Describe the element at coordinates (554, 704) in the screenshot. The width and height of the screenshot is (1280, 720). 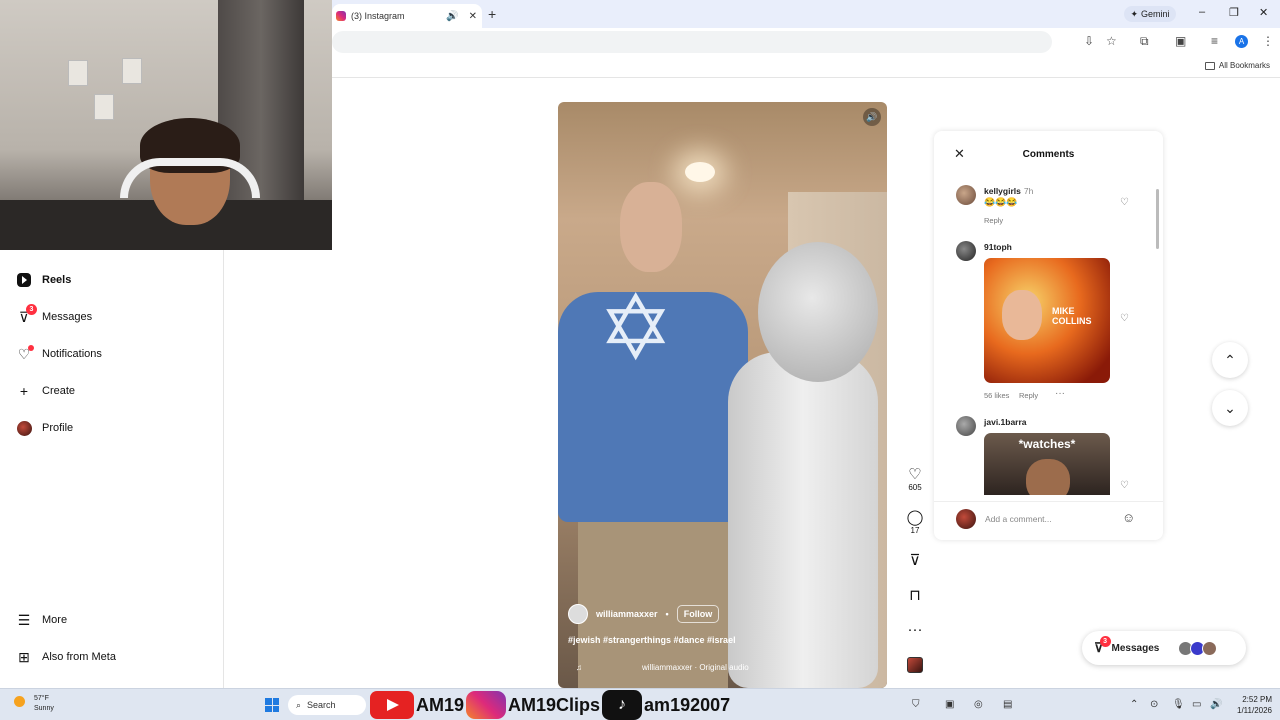
I see `overlay-text-2: AM19Clips` at that location.